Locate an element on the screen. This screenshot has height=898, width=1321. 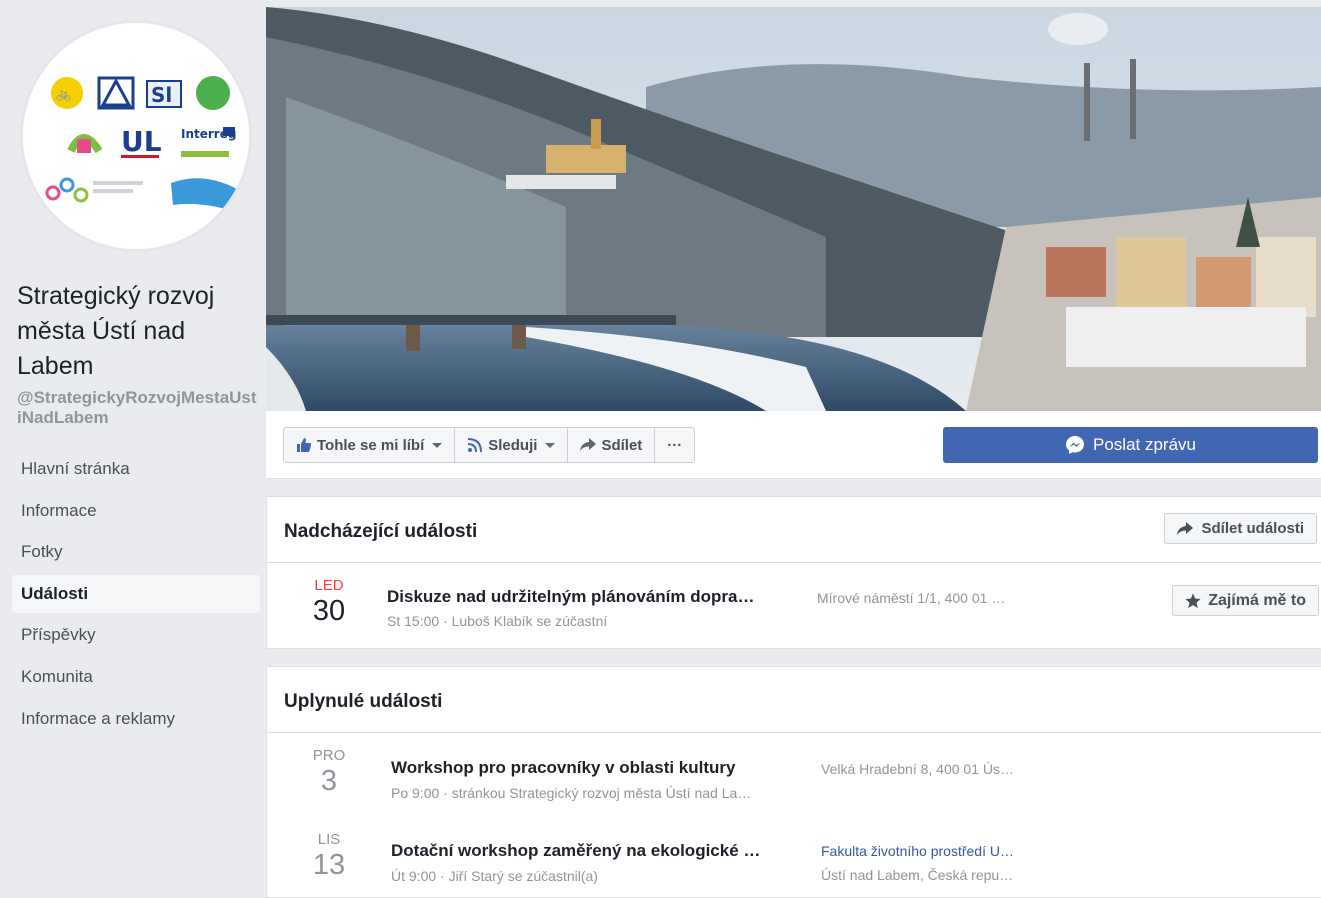
more-dots-icon: ··· is located at coordinates (675, 445).